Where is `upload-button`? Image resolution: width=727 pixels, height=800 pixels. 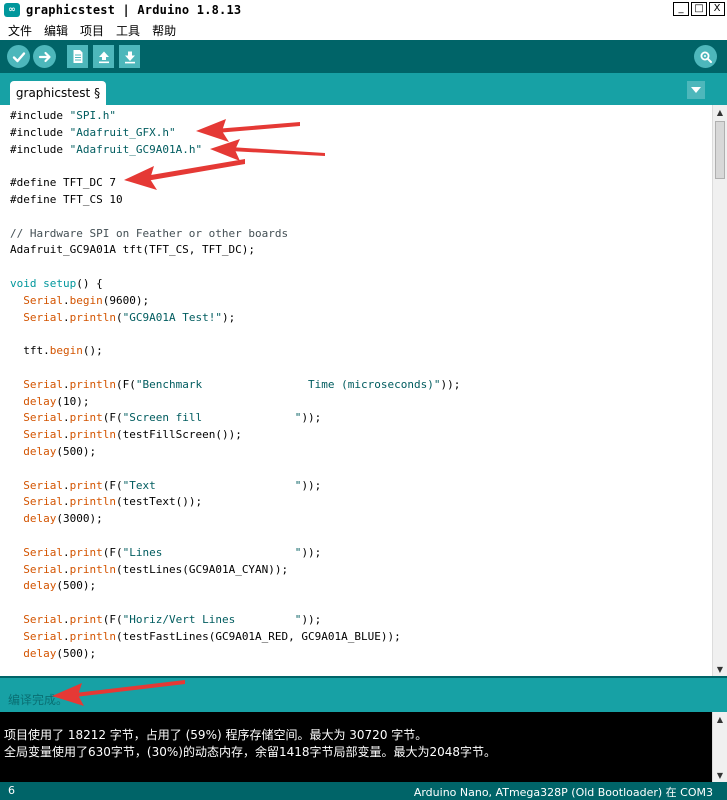
upload-button is located at coordinates (44, 56).